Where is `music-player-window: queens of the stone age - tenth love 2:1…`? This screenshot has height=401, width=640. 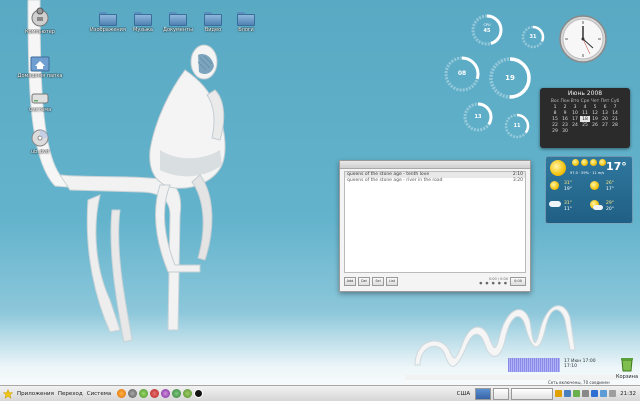 music-player-window: queens of the stone age - tenth love 2:1… is located at coordinates (435, 226).